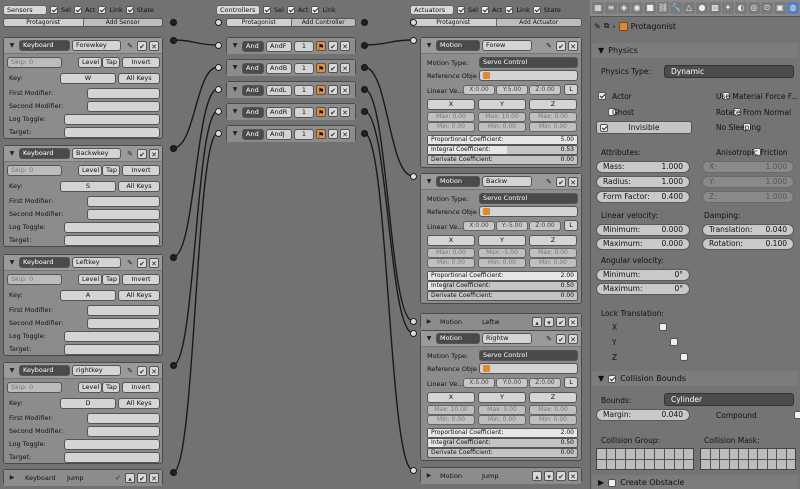  Describe the element at coordinates (88, 403) in the screenshot. I see `key-button: D` at that location.